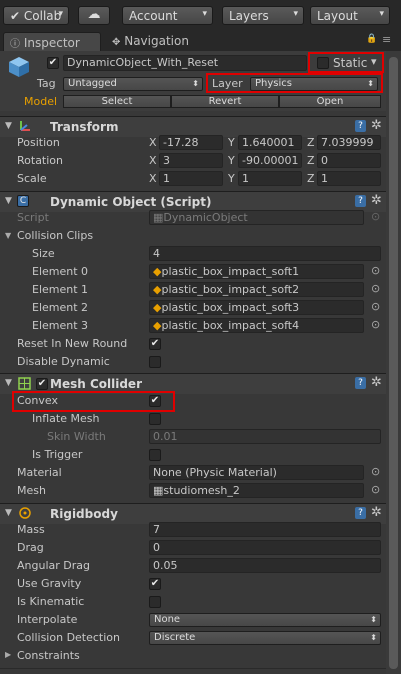 This screenshot has height=674, width=401. What do you see at coordinates (60, 325) in the screenshot?
I see `element-label: Element 3` at bounding box center [60, 325].